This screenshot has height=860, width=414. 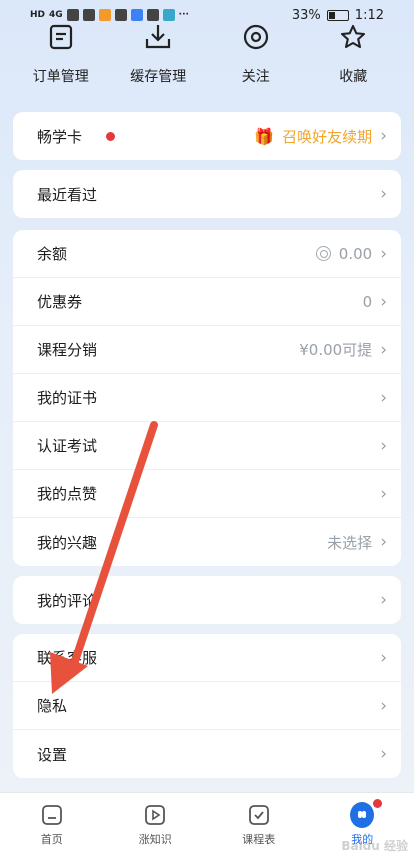 I want to click on comments-label: 我的评论, so click(x=67, y=600).